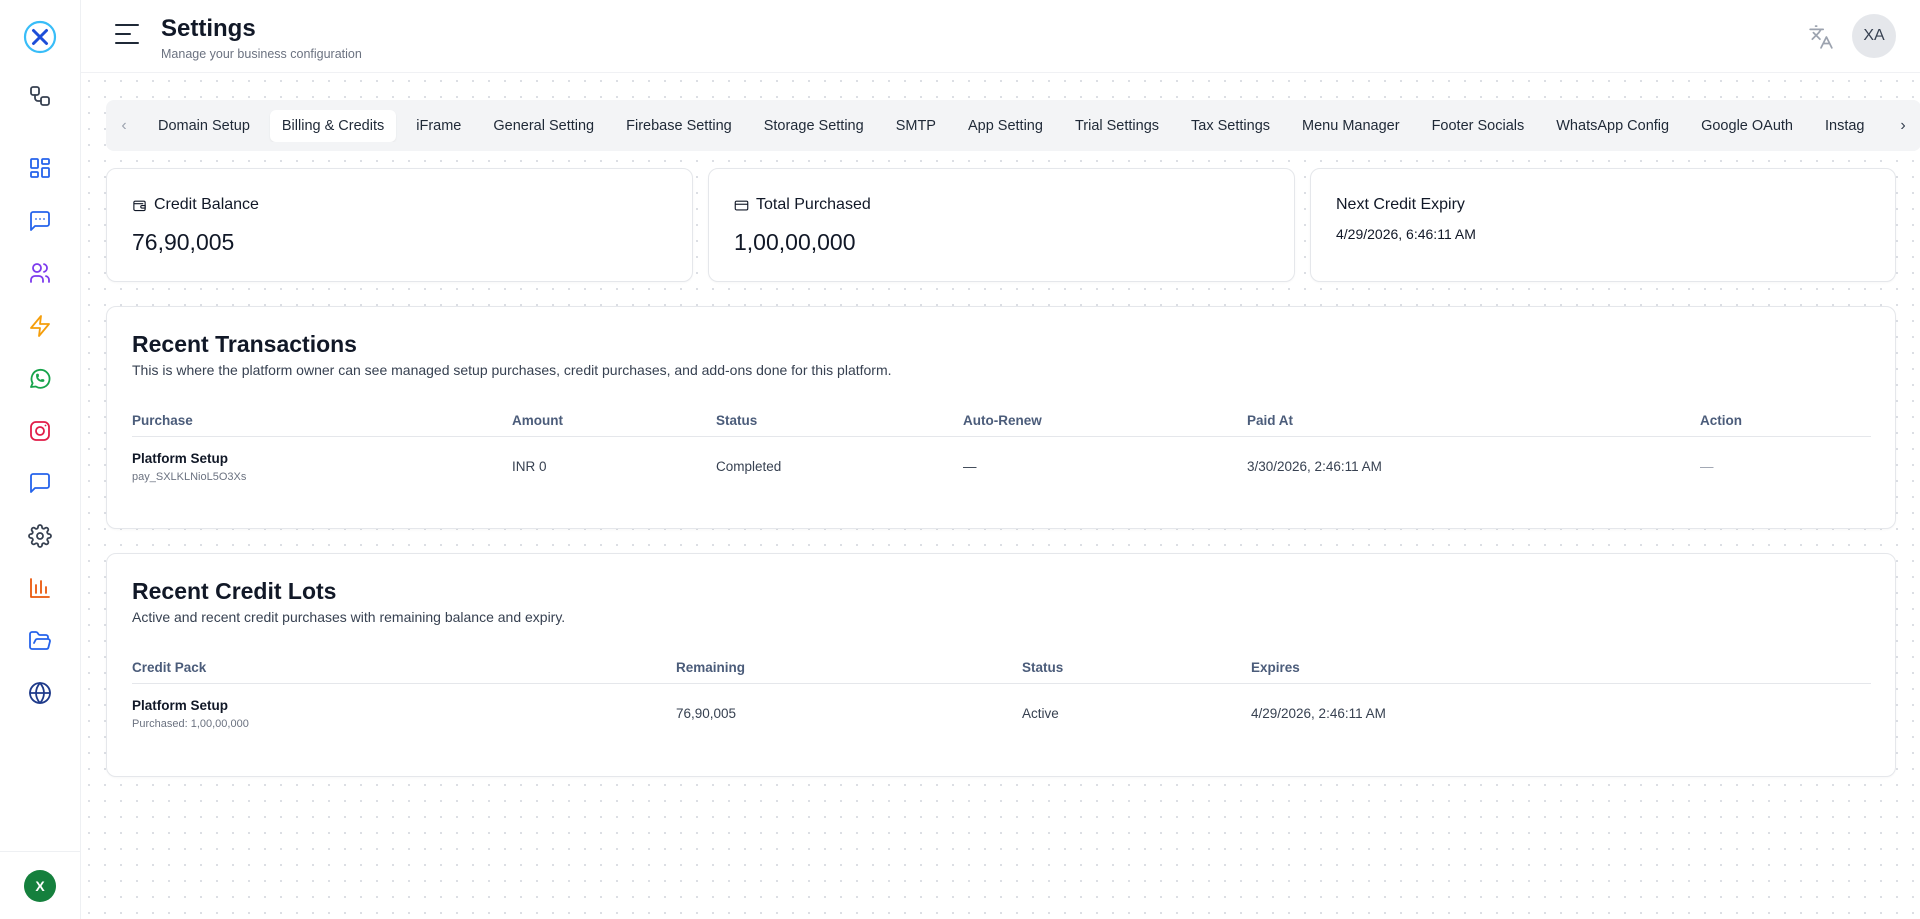 The height and width of the screenshot is (919, 1920). What do you see at coordinates (1406, 234) in the screenshot?
I see `next-expiry-value: 4/29/2026, 6:46:11 AM` at bounding box center [1406, 234].